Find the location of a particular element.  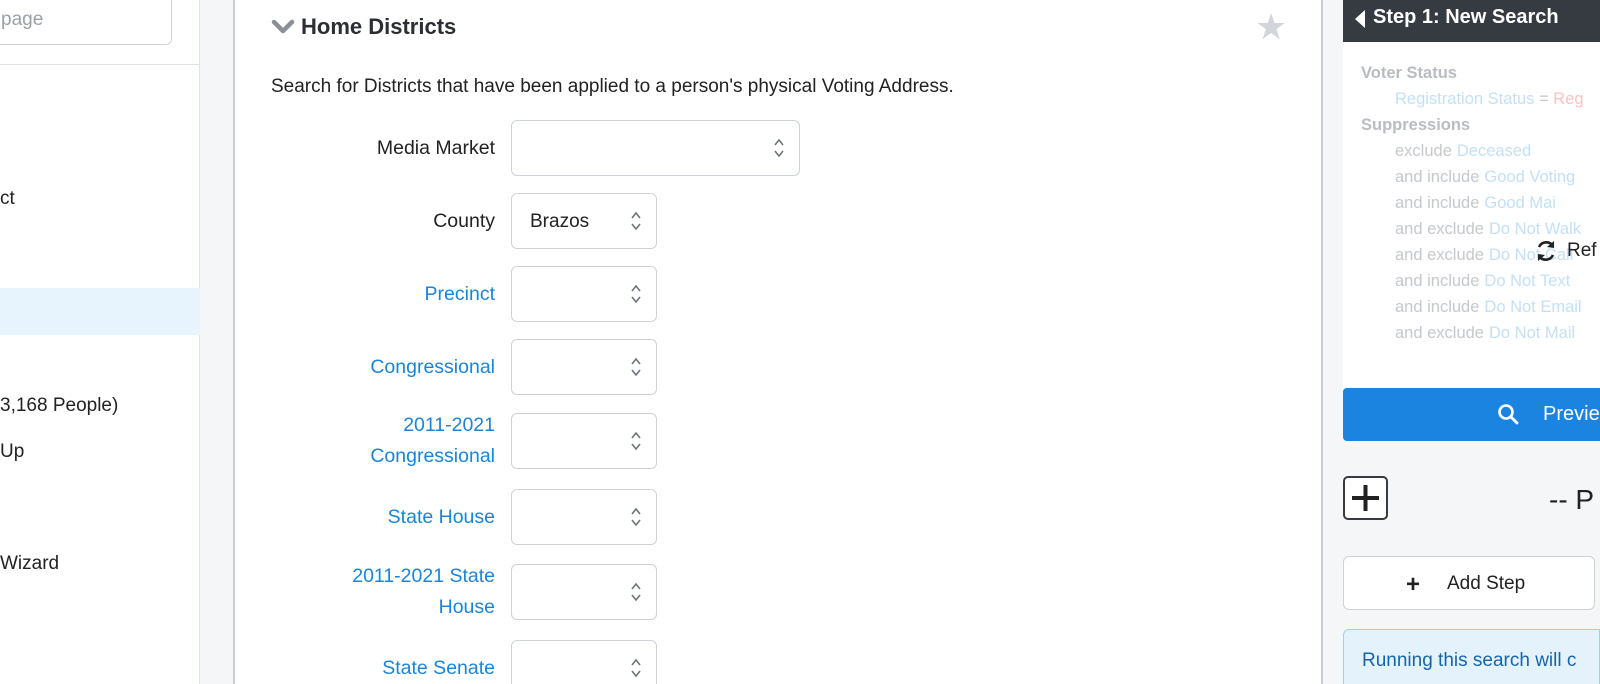

info-alert: Running this search will c is located at coordinates (1471, 656).